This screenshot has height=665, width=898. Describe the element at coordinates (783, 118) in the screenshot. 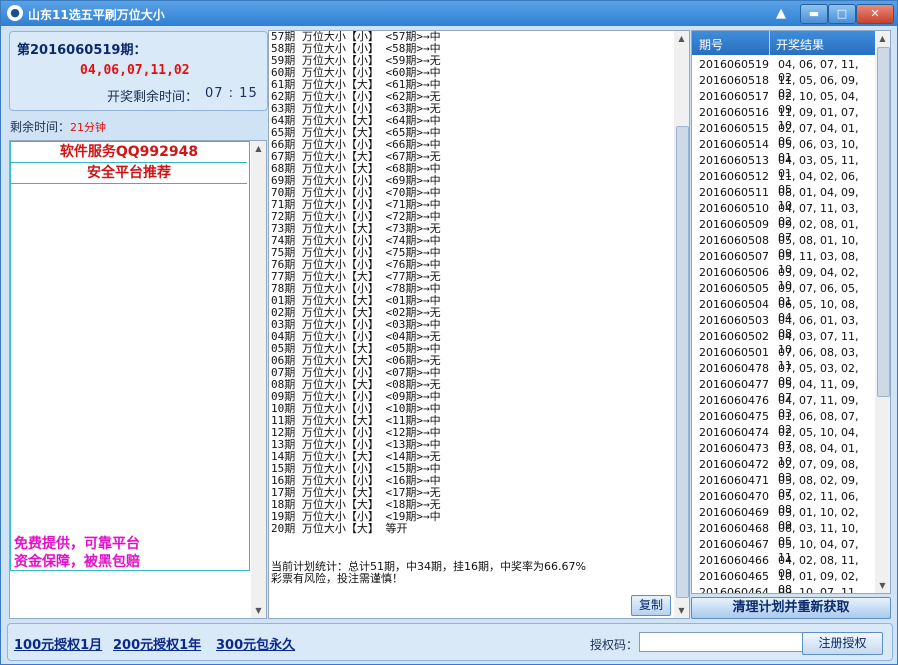

I see `history-row: 2016060516 11, 09, 01, 07, 10` at that location.